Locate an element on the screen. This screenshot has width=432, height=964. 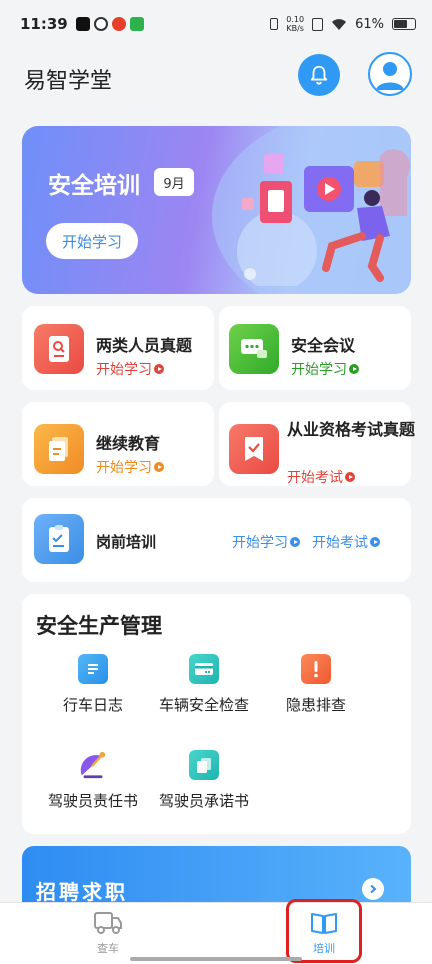
status-right: 0.10 KB/s 61% is located at coordinates (343, 24).